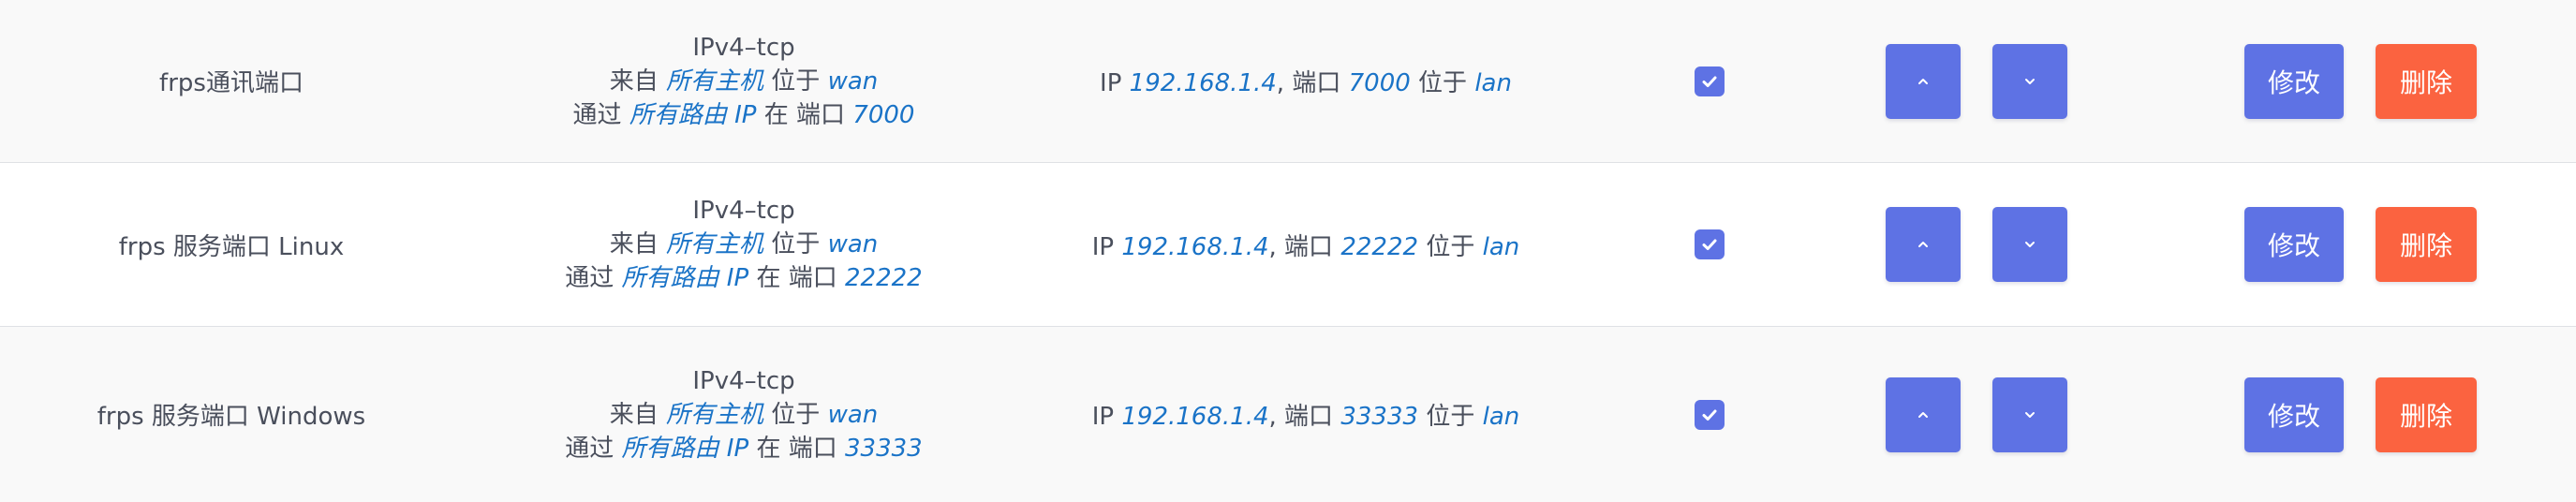 The height and width of the screenshot is (502, 2576). I want to click on via-line: 通过 所有路由 IP 在 端口 33333, so click(744, 448).